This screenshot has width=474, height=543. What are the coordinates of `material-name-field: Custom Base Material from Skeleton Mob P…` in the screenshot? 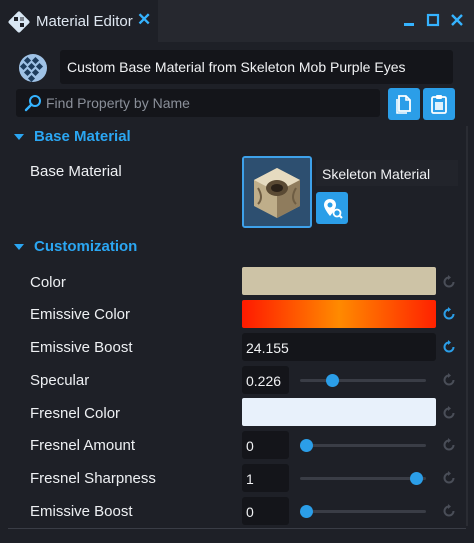 It's located at (256, 67).